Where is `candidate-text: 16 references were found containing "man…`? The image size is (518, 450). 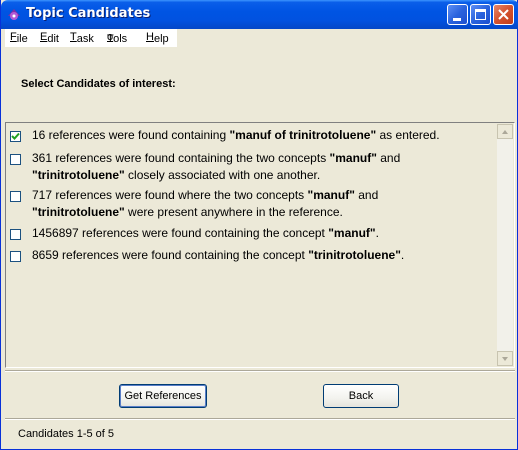
candidate-text: 16 references were found containing "man… is located at coordinates (236, 135).